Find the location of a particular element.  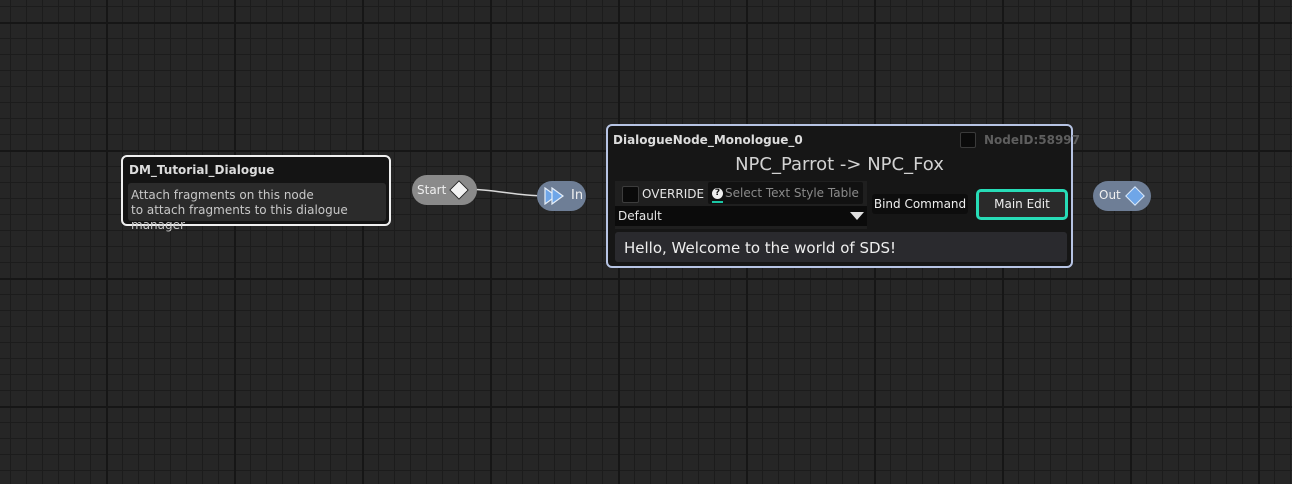

in-pin-label: In is located at coordinates (577, 195).